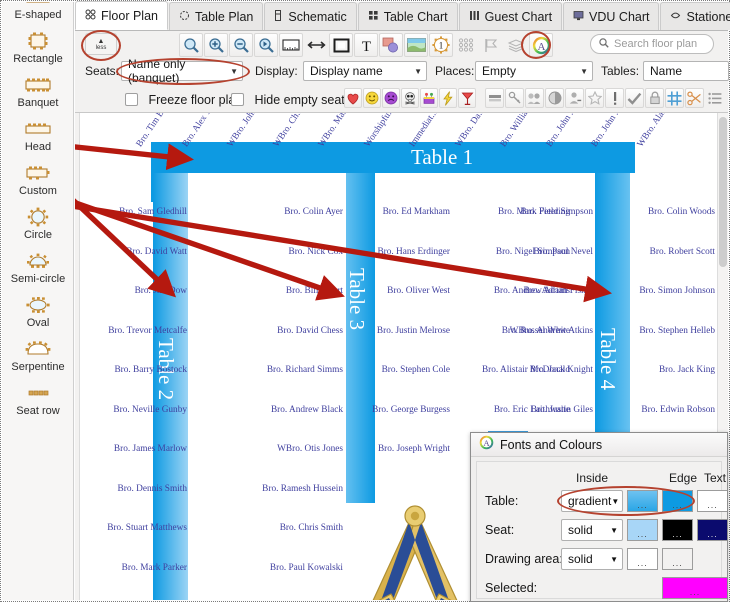 This screenshot has width=730, height=602. What do you see at coordinates (604, 44) in the screenshot?
I see `search-icon` at bounding box center [604, 44].